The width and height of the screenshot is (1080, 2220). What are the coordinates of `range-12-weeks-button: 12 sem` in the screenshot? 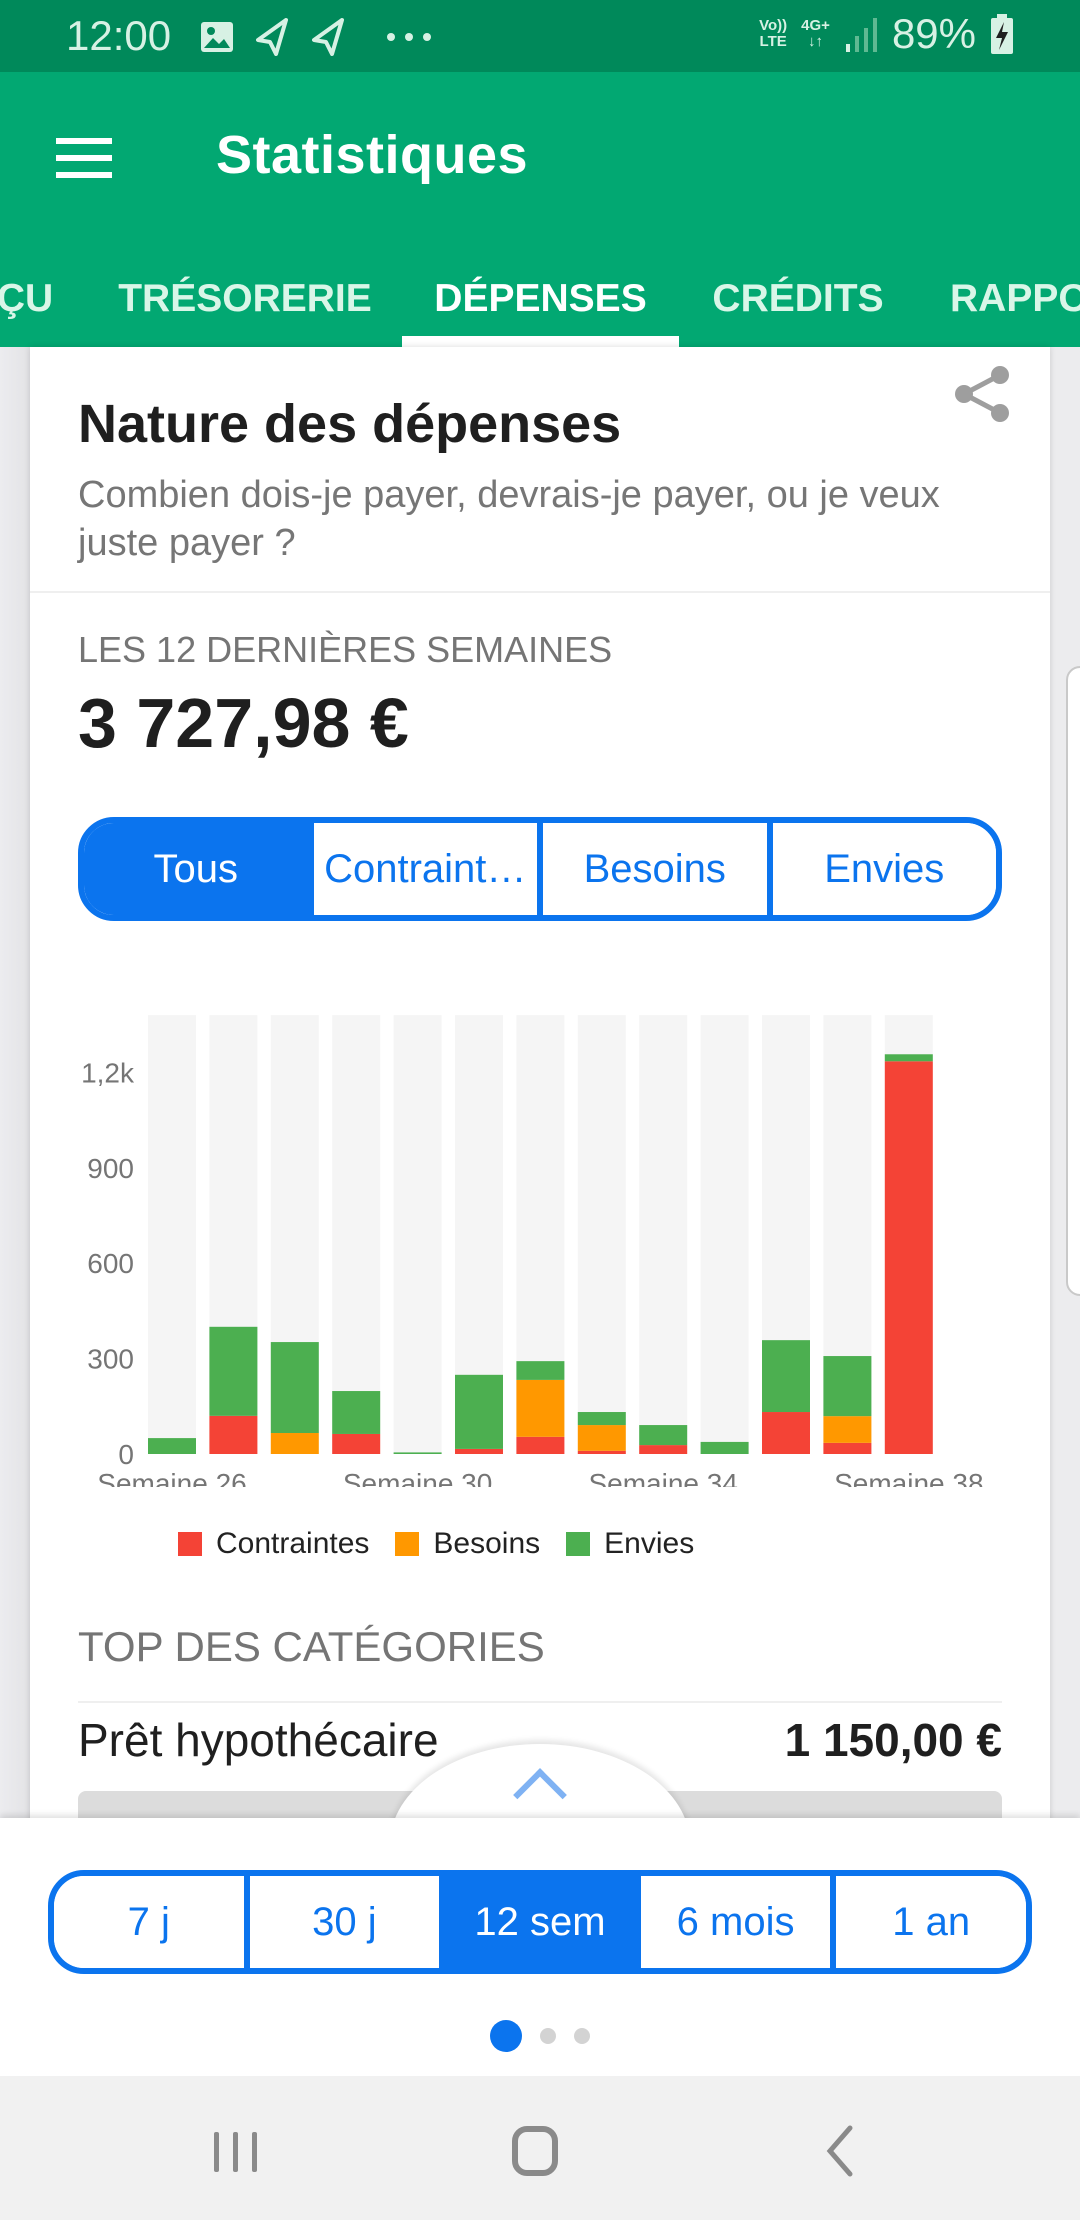 It's located at (537, 1922).